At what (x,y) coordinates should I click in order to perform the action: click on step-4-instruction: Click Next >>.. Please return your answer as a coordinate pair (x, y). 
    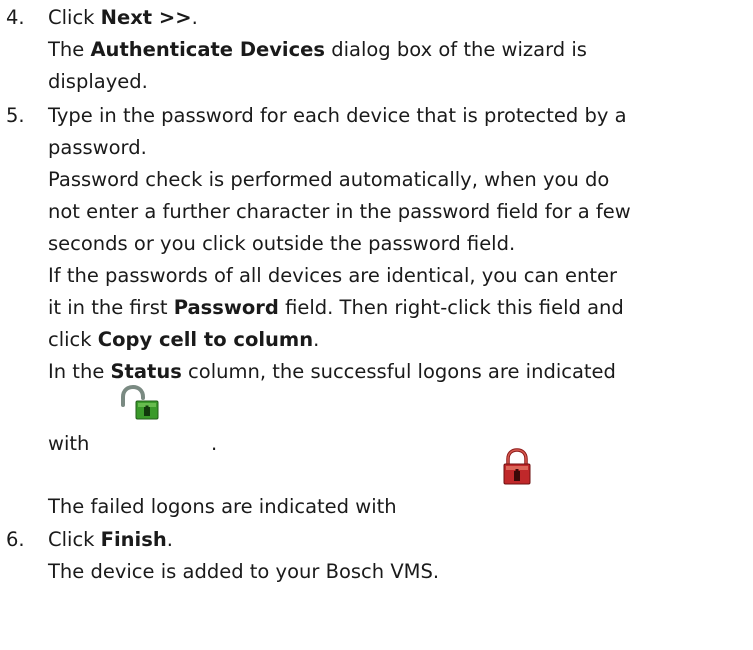
    Looking at the image, I should click on (123, 17).